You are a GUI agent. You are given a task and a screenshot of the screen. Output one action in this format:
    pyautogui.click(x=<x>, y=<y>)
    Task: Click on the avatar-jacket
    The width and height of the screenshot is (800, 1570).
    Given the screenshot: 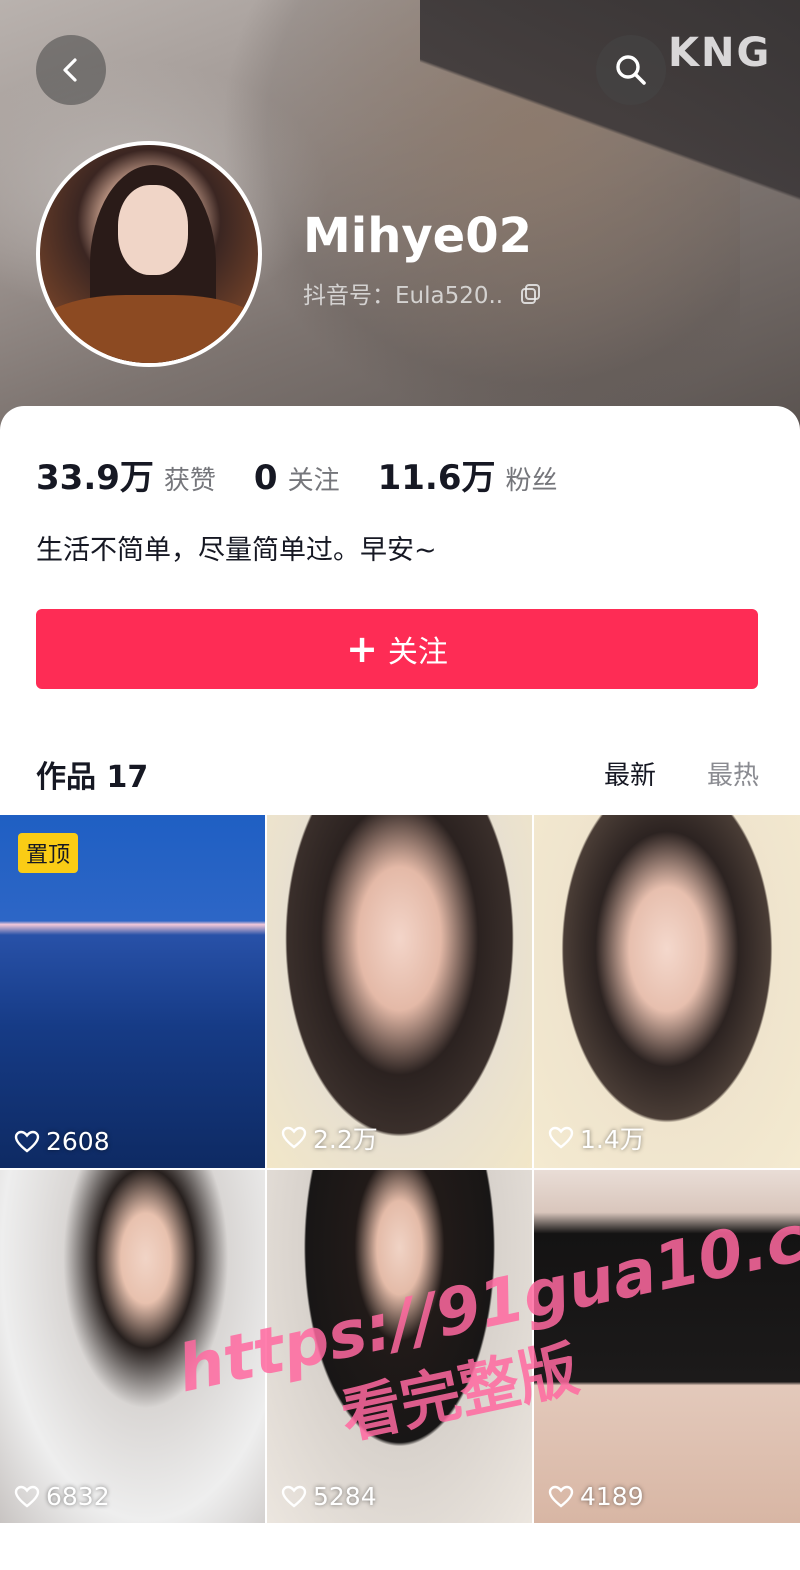 What is the action you would take?
    pyautogui.click(x=149, y=329)
    